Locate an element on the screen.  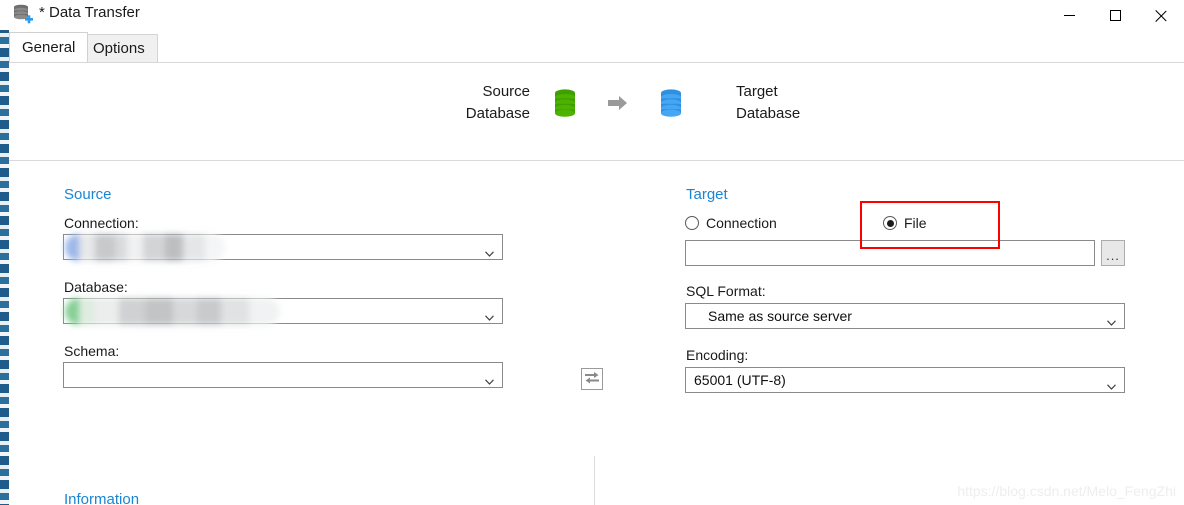
swap-source-target-button is located at coordinates (592, 379).